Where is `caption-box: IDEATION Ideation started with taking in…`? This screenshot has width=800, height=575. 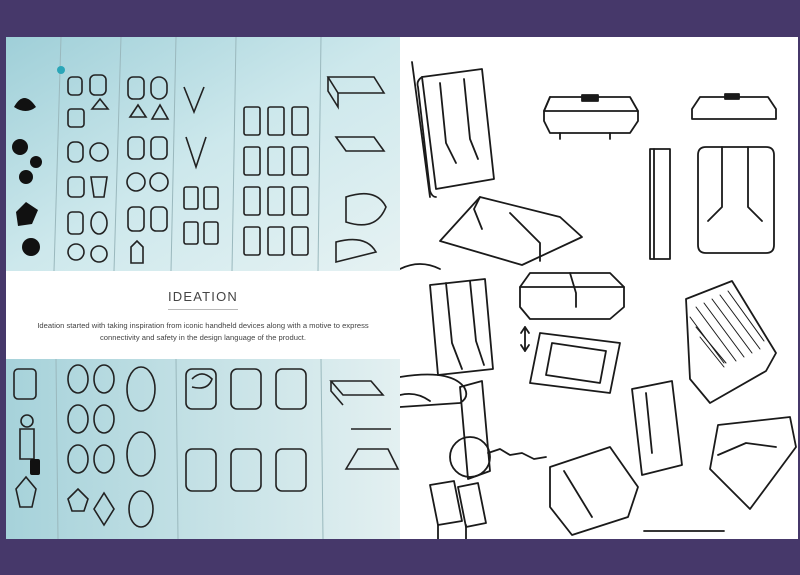 caption-box: IDEATION Ideation started with taking in… is located at coordinates (203, 315).